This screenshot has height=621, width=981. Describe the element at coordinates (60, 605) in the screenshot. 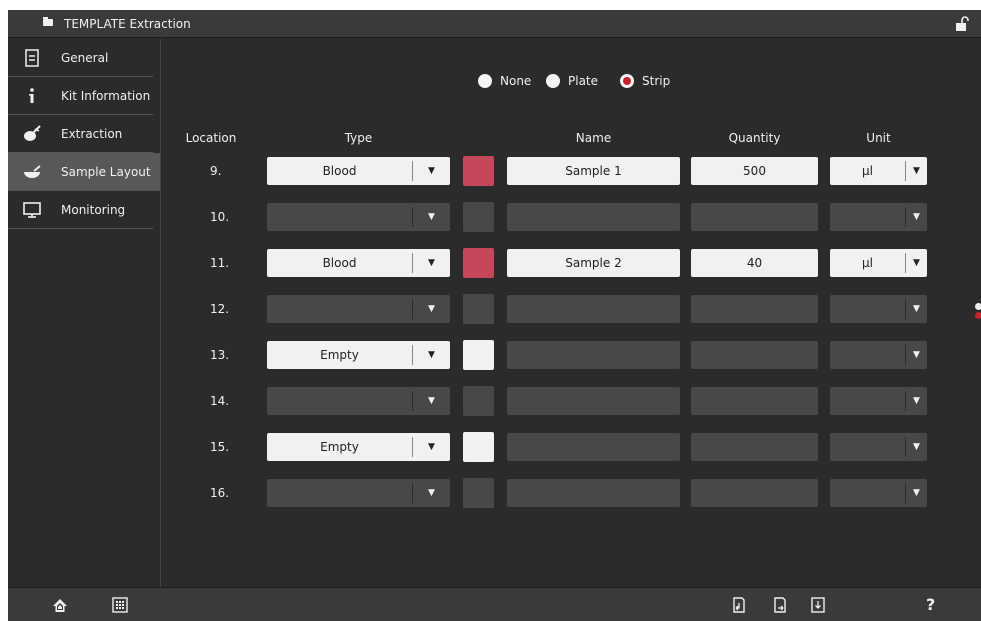

I see `home-icon` at that location.